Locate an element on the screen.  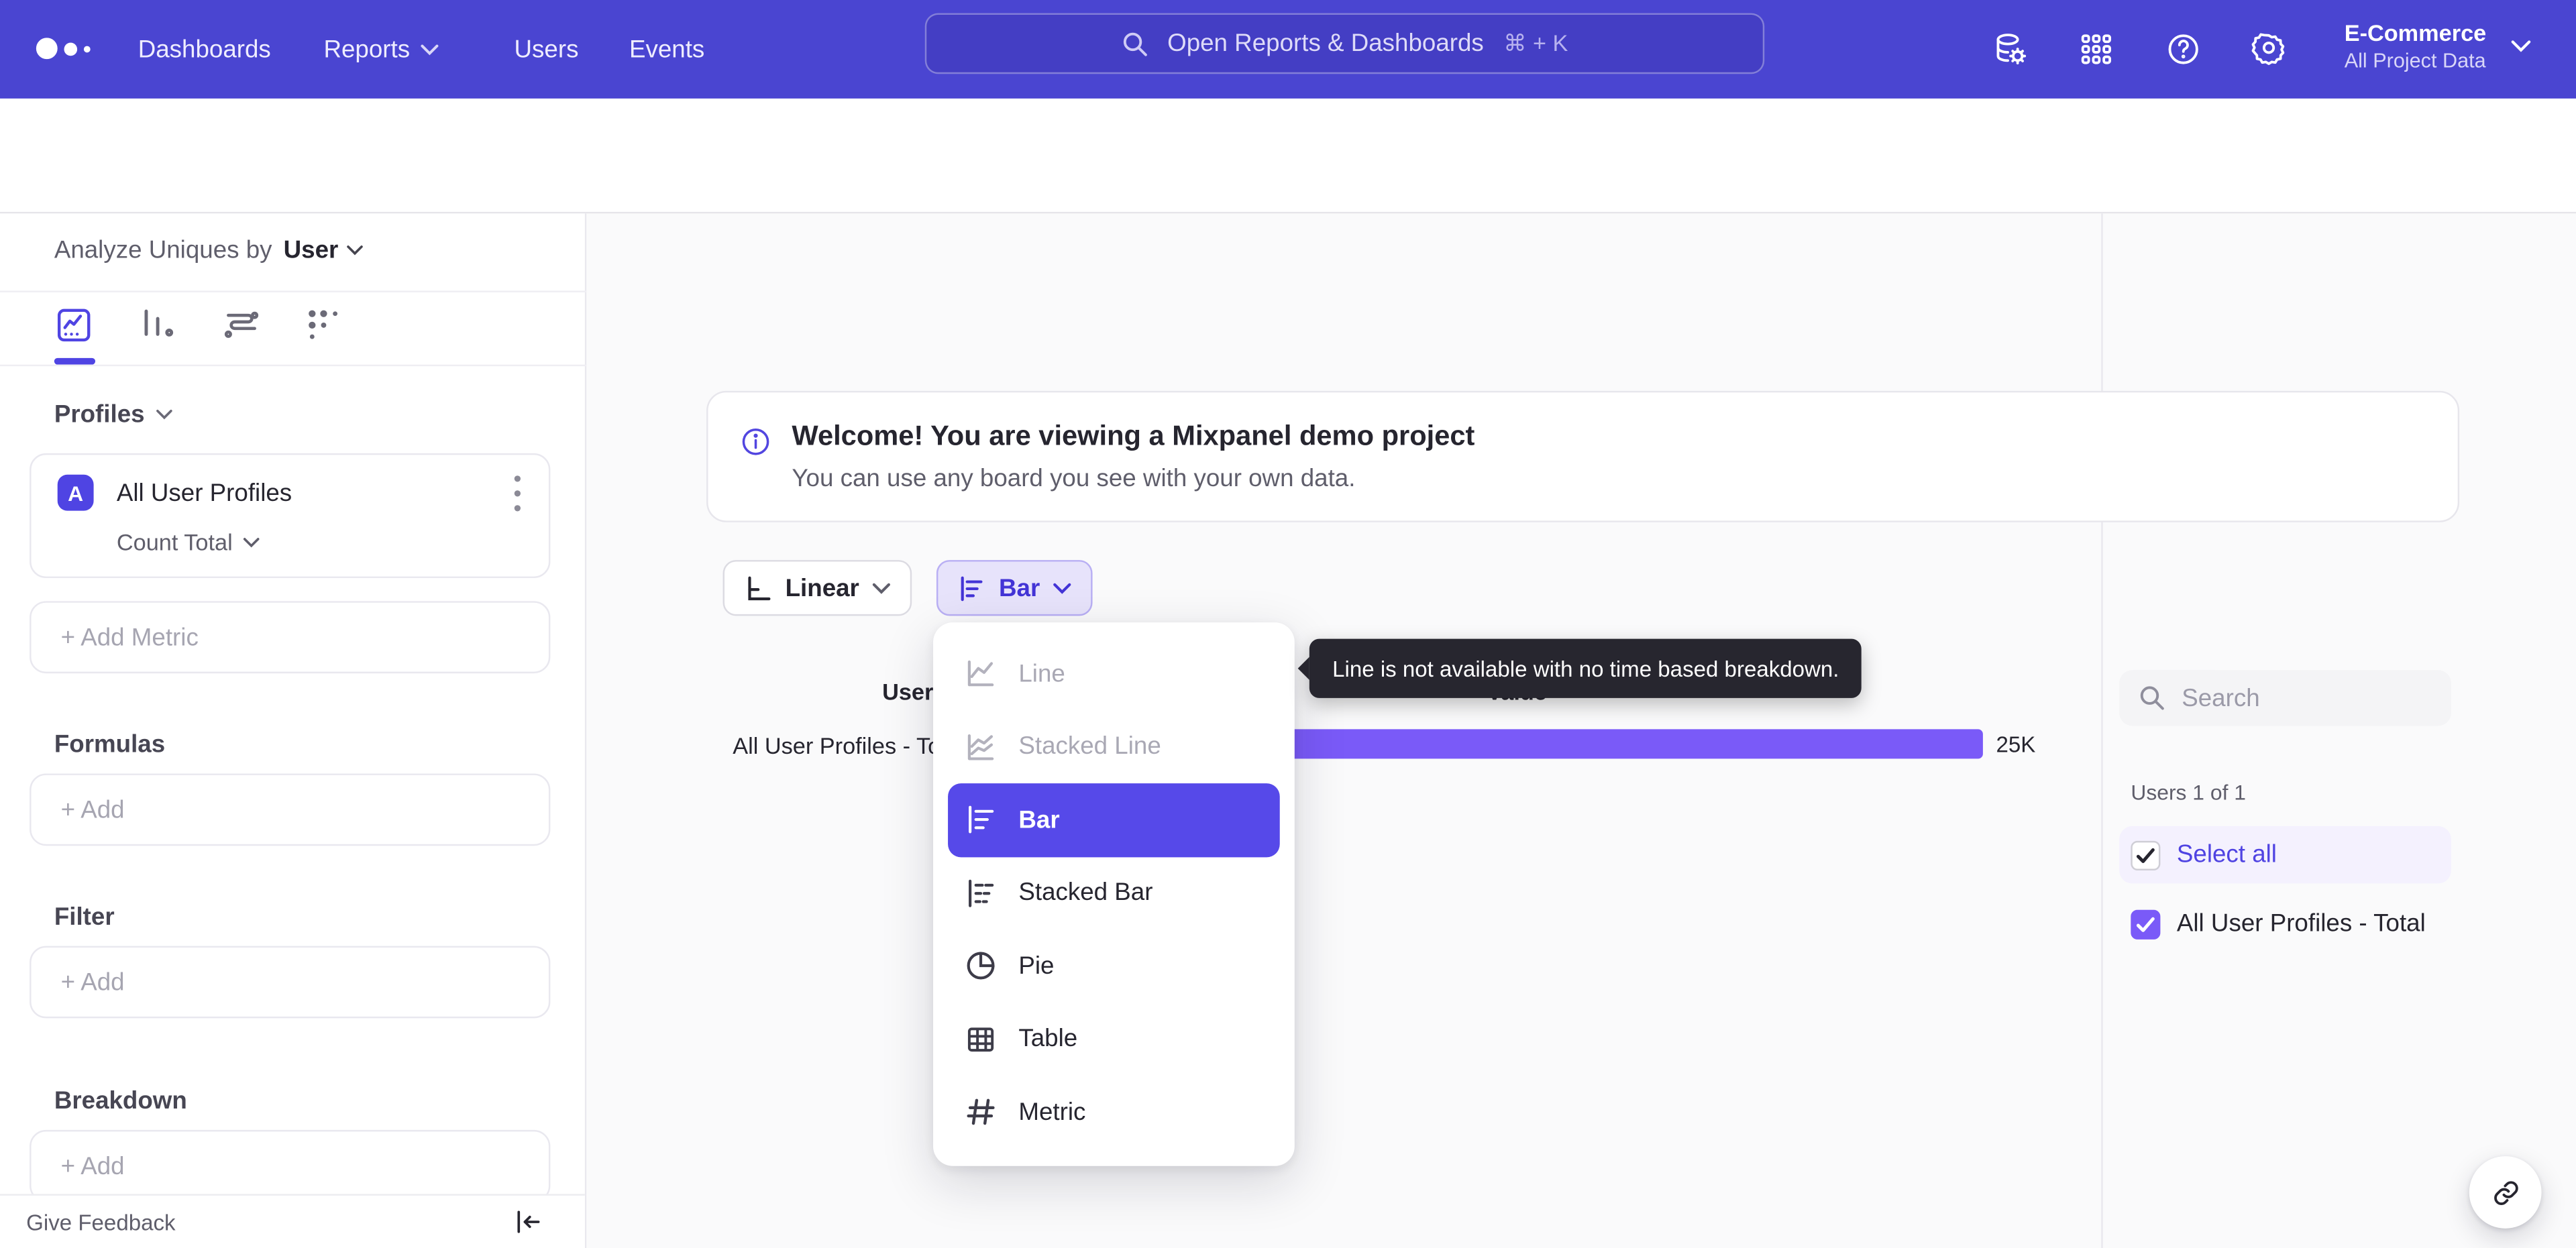
dropdown-item-metric: Metric is located at coordinates (1114, 1112).